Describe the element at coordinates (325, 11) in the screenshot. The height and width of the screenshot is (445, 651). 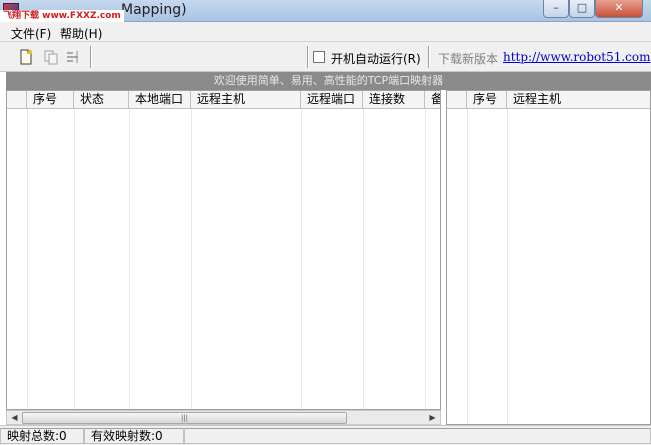
I see `title-bar: Mapping) 飞翔下载 www.FXXZ.com – □ ✕` at that location.